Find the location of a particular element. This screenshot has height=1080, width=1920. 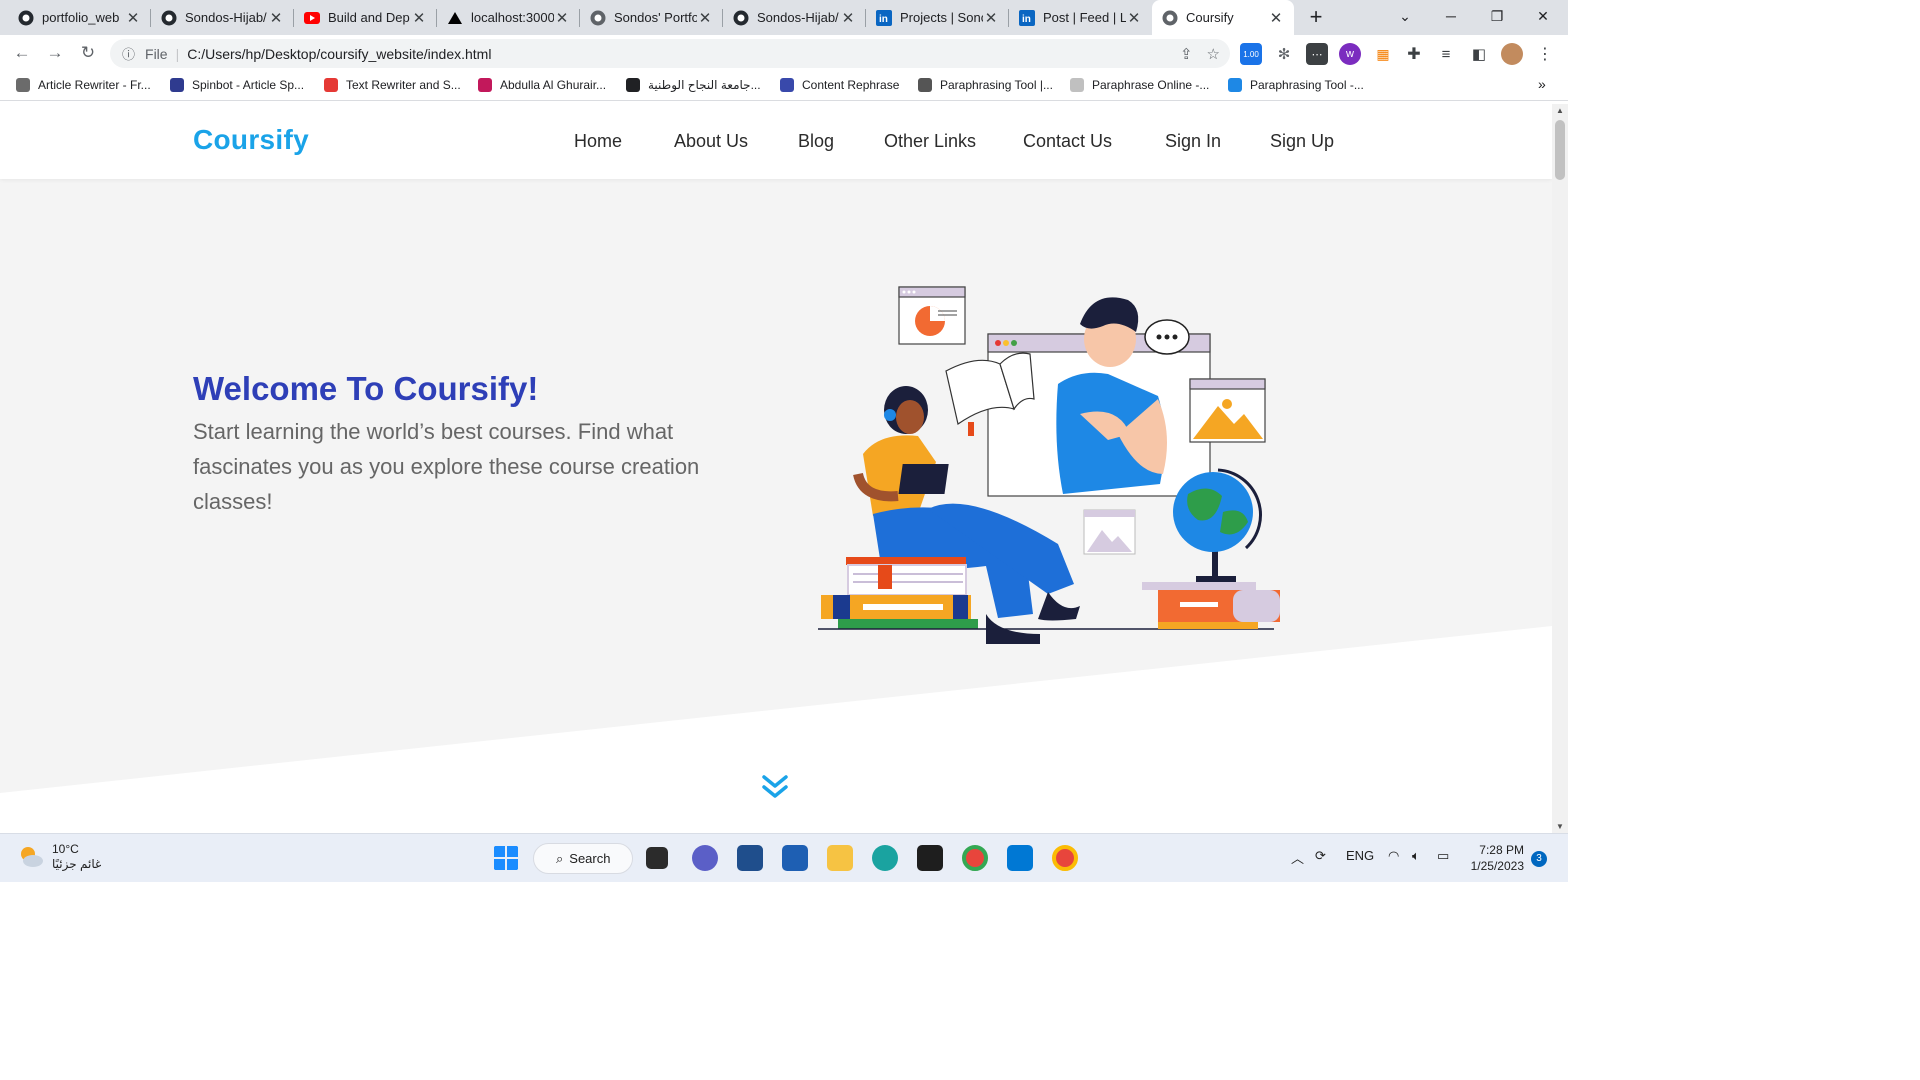

scrollbar-thumb is located at coordinates (1560, 150).